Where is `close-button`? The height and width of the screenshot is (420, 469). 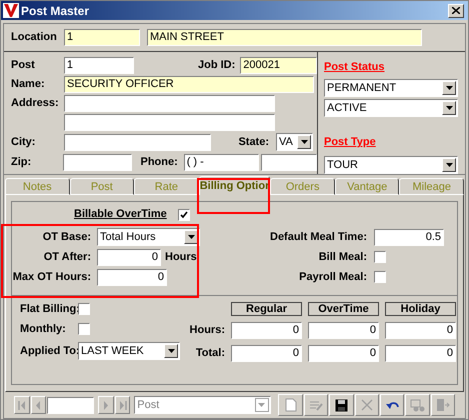 close-button is located at coordinates (456, 11).